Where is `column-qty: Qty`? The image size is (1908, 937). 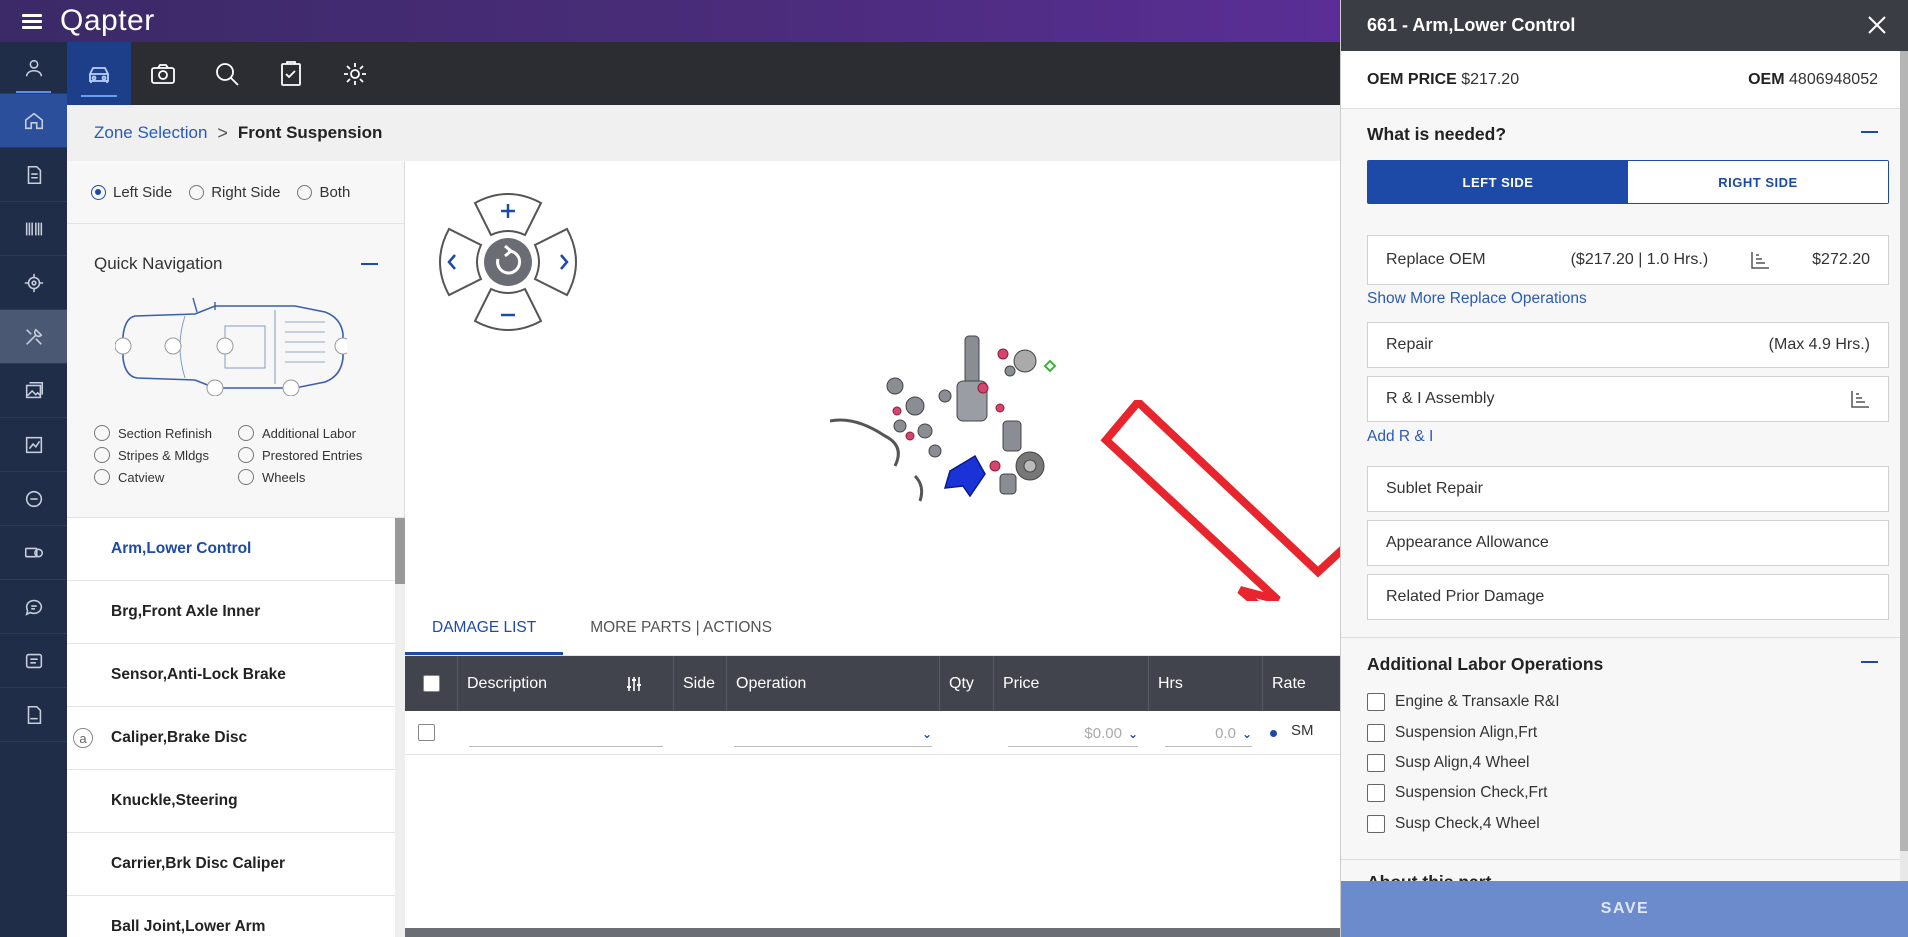
column-qty: Qty is located at coordinates (967, 683).